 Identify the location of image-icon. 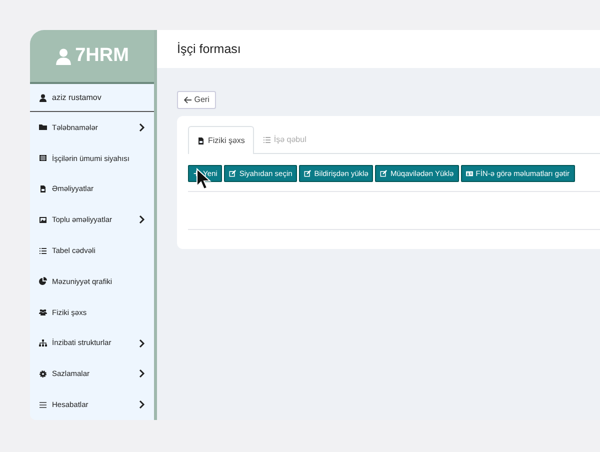
(43, 220).